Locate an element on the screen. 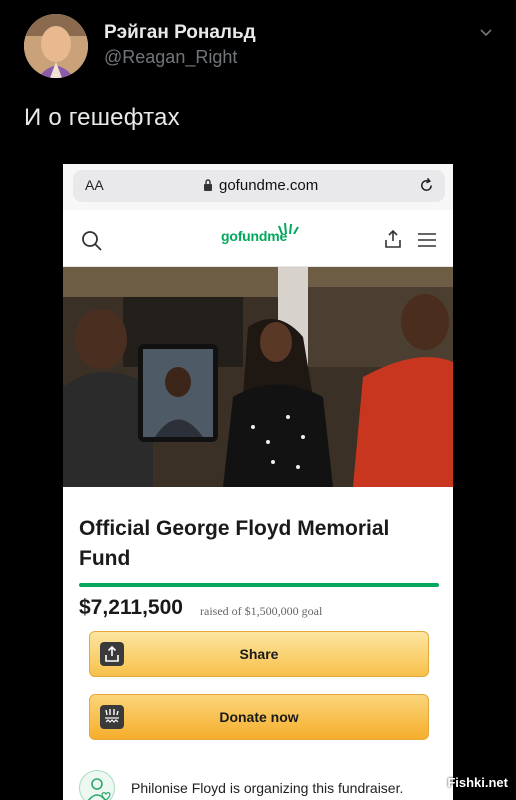  author-name: Рэйган Рональд is located at coordinates (180, 33).